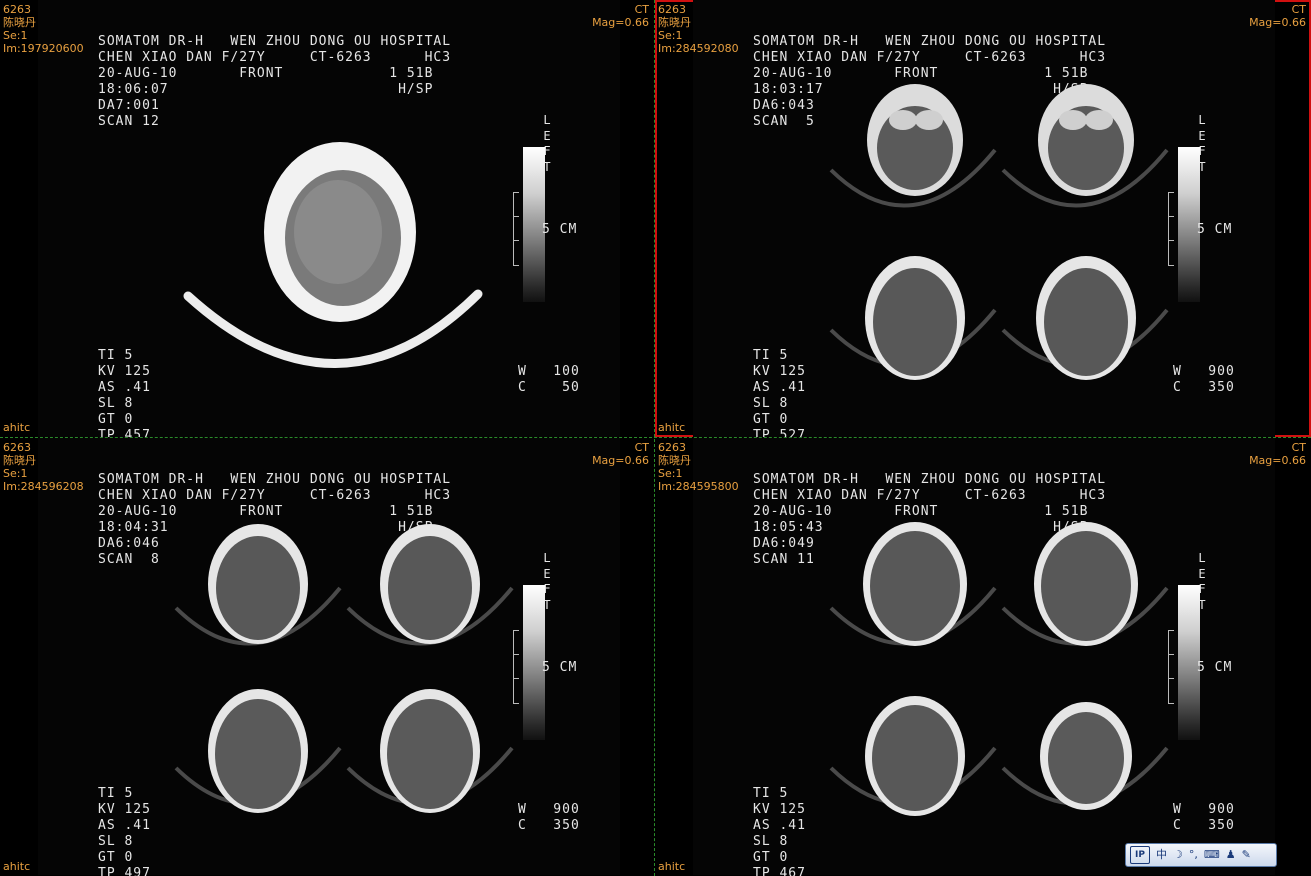 The height and width of the screenshot is (876, 1311). Describe the element at coordinates (779, 831) in the screenshot. I see `scan-params: TI 5 KV 125 AS .41 SL 8 GT 0 TP 467` at that location.